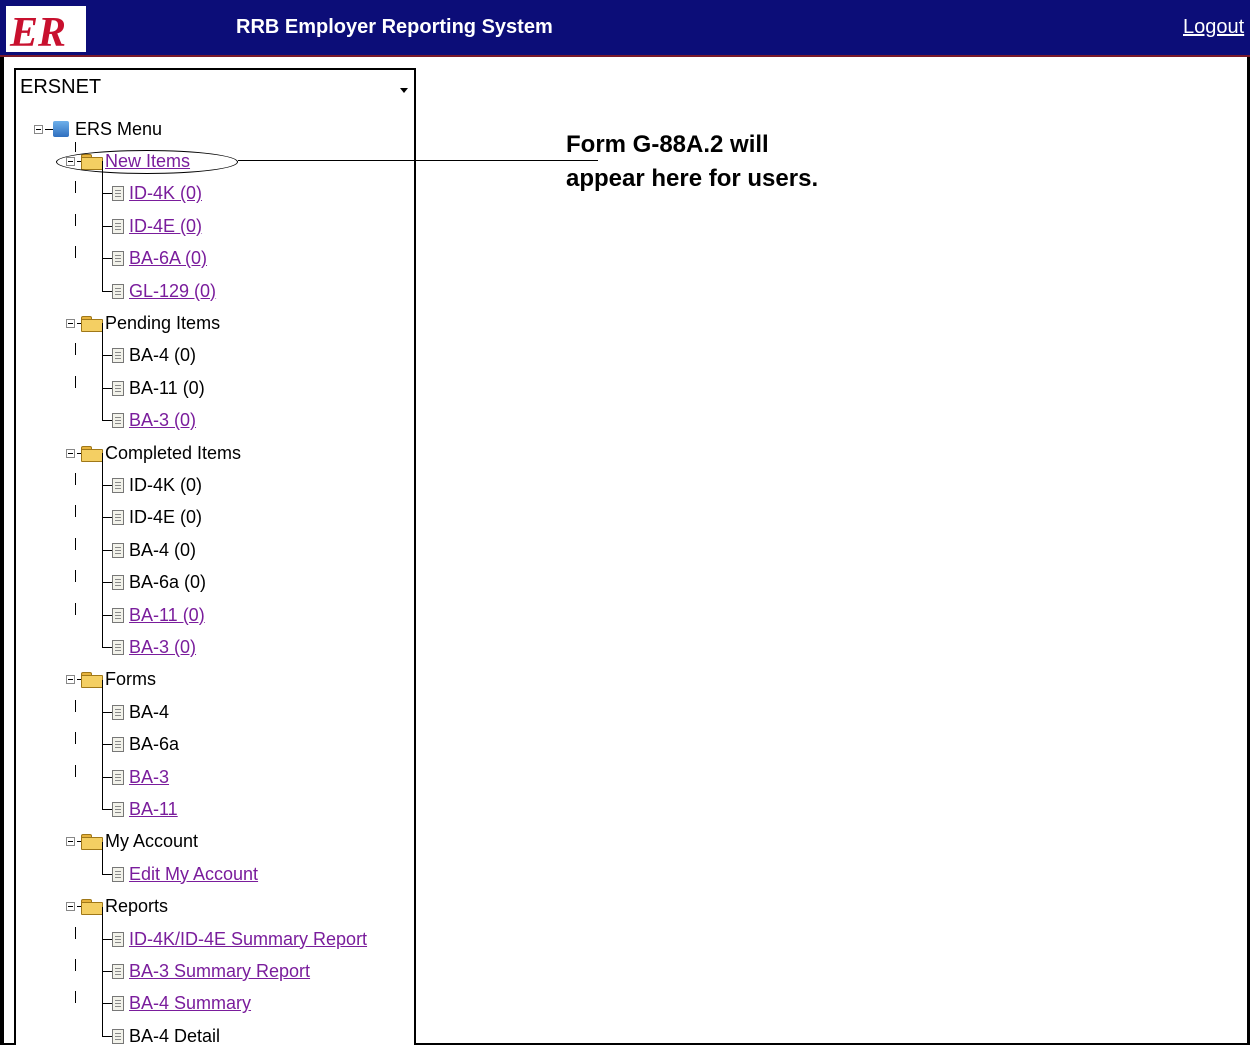 The image size is (1250, 1045). What do you see at coordinates (143, 323) in the screenshot?
I see `tree-folder-pending-items: Pending Items` at bounding box center [143, 323].